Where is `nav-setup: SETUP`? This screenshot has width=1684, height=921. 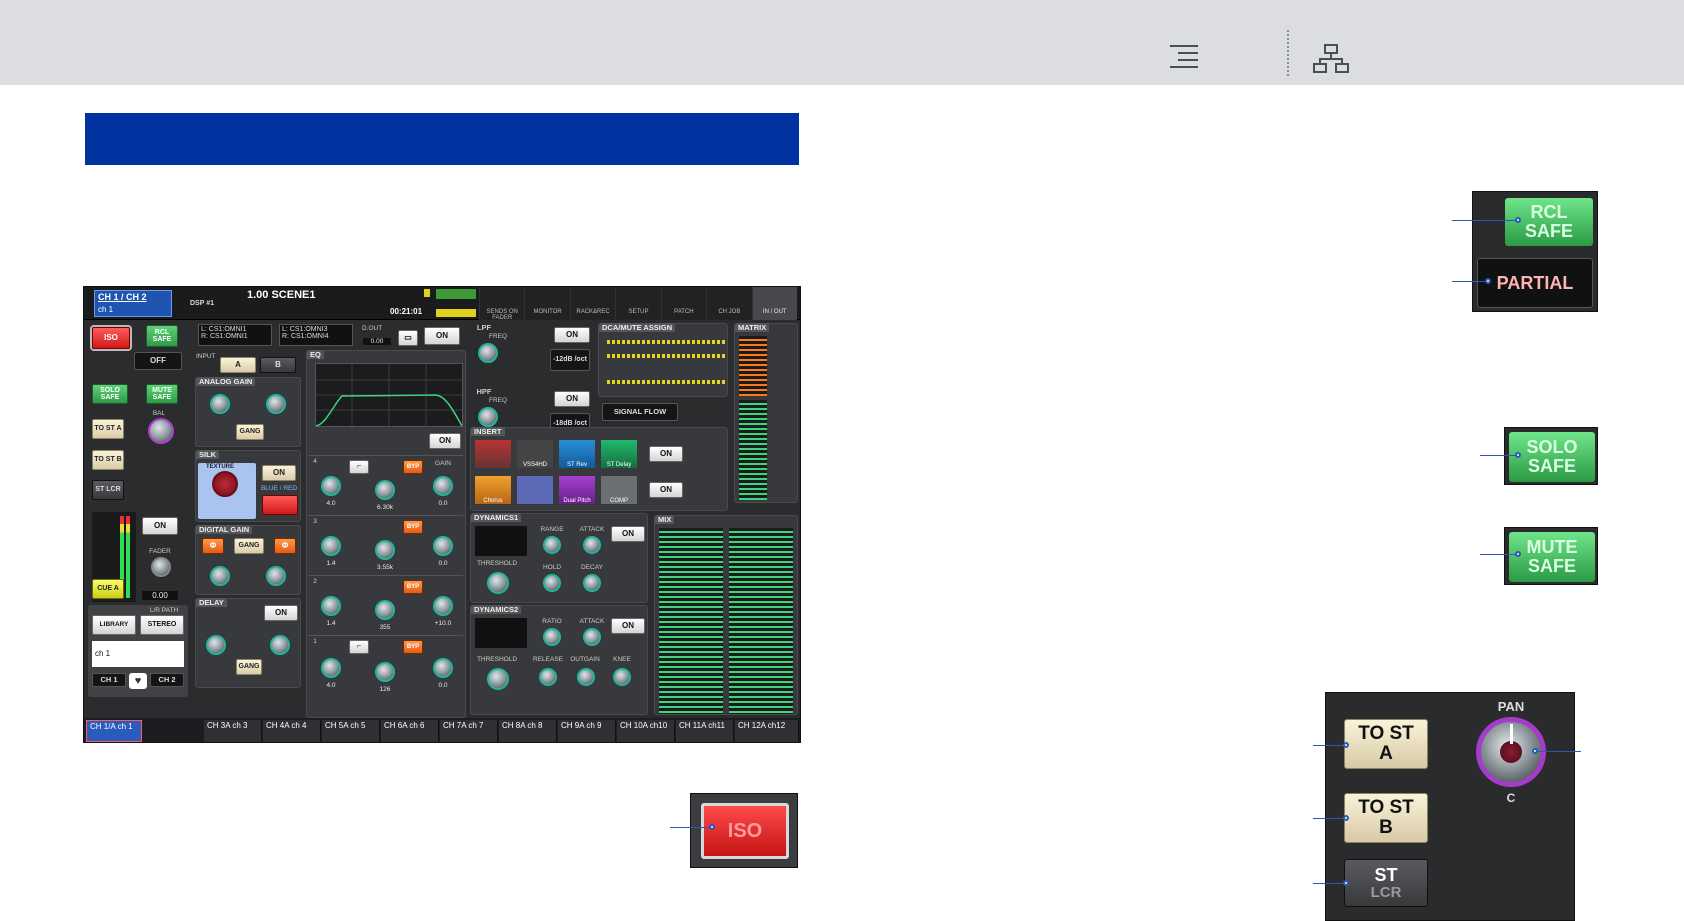 nav-setup: SETUP is located at coordinates (638, 303).